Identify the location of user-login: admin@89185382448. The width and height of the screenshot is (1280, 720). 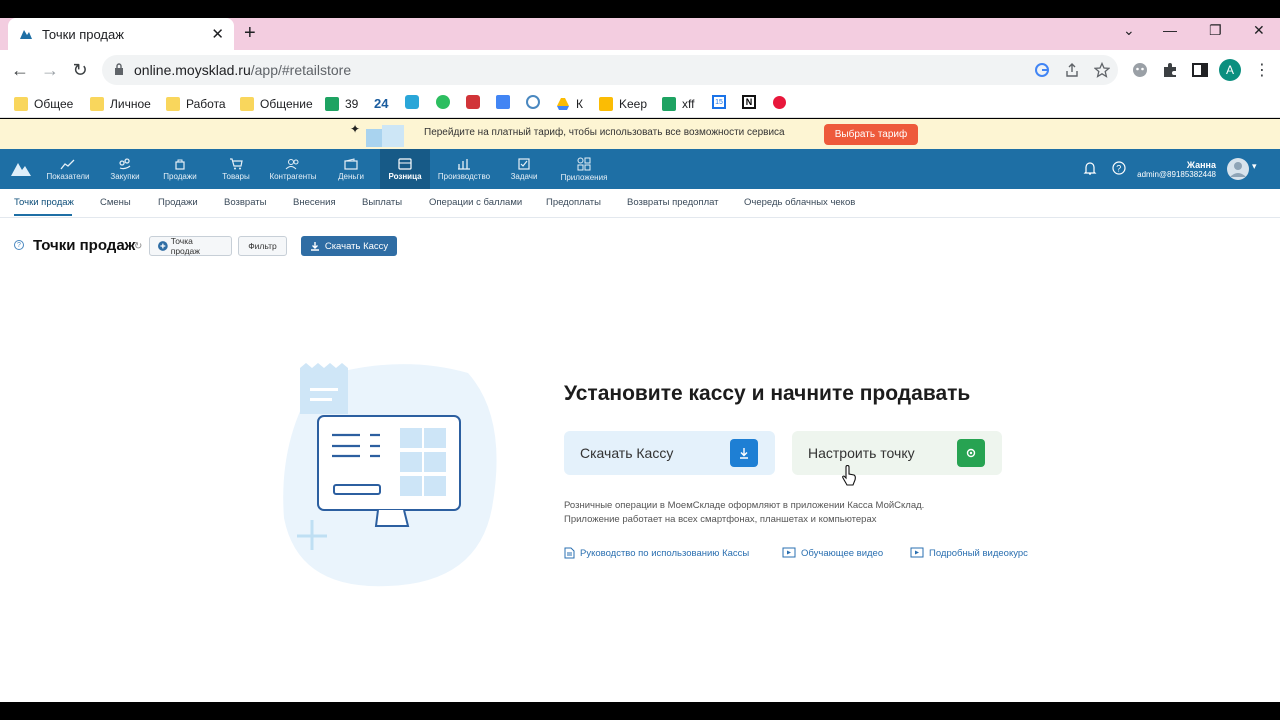
(1176, 174).